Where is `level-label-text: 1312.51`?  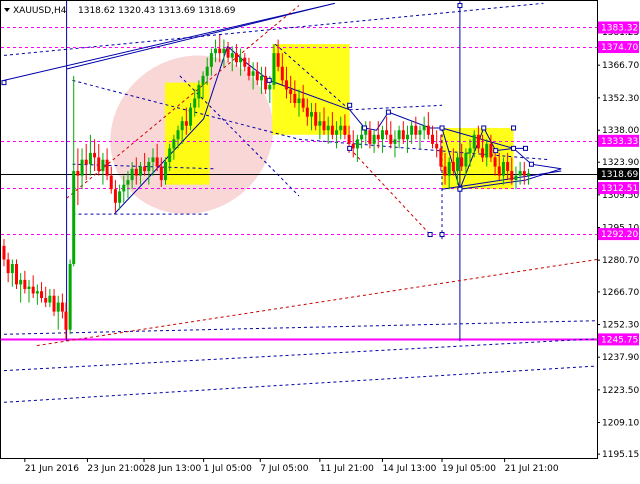 level-label-text: 1312.51 is located at coordinates (619, 189).